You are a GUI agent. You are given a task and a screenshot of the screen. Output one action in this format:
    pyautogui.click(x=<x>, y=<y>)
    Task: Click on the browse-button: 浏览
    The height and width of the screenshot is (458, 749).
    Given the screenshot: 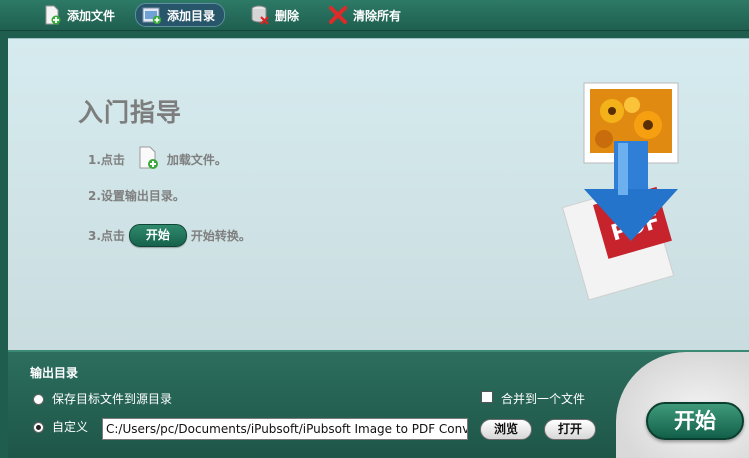 What is the action you would take?
    pyautogui.click(x=506, y=429)
    